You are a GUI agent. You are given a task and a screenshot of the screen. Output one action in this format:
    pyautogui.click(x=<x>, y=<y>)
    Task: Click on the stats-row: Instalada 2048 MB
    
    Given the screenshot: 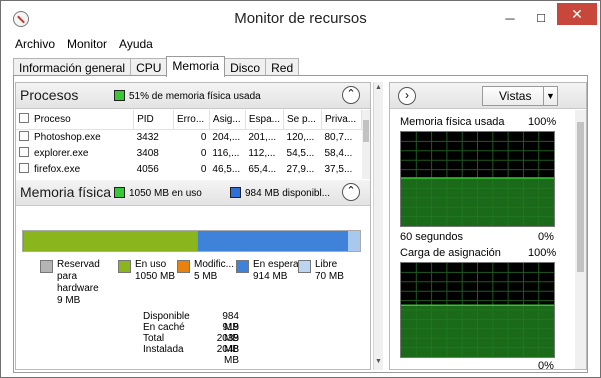 What is the action you would take?
    pyautogui.click(x=191, y=355)
    